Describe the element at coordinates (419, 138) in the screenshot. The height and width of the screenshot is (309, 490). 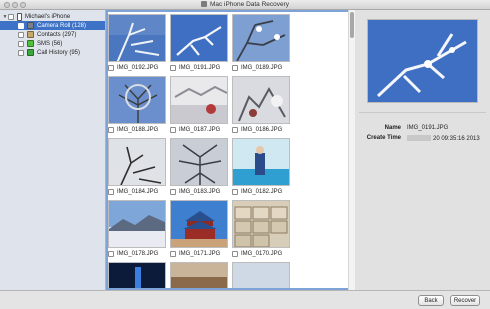
I see `redacted-block` at that location.